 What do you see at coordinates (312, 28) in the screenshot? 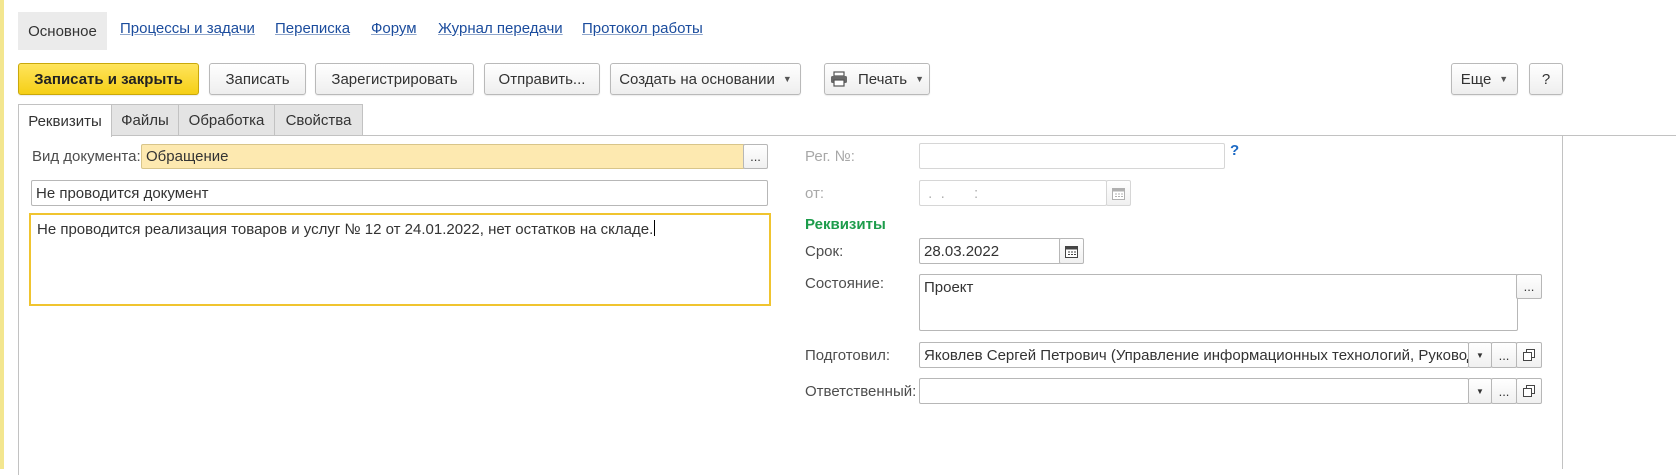
I see `nav-link-correspondence: Переписка` at bounding box center [312, 28].